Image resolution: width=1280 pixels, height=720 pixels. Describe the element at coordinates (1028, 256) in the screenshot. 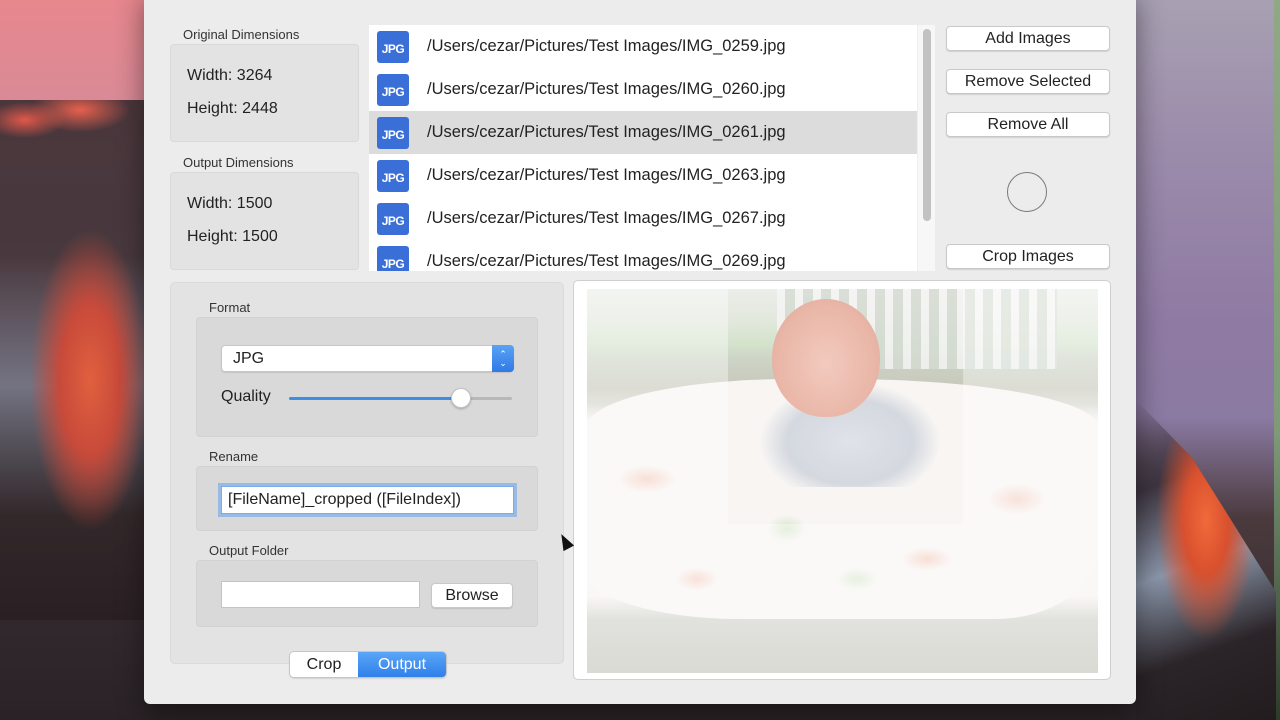

I see `crop-images-button: Crop Images` at that location.